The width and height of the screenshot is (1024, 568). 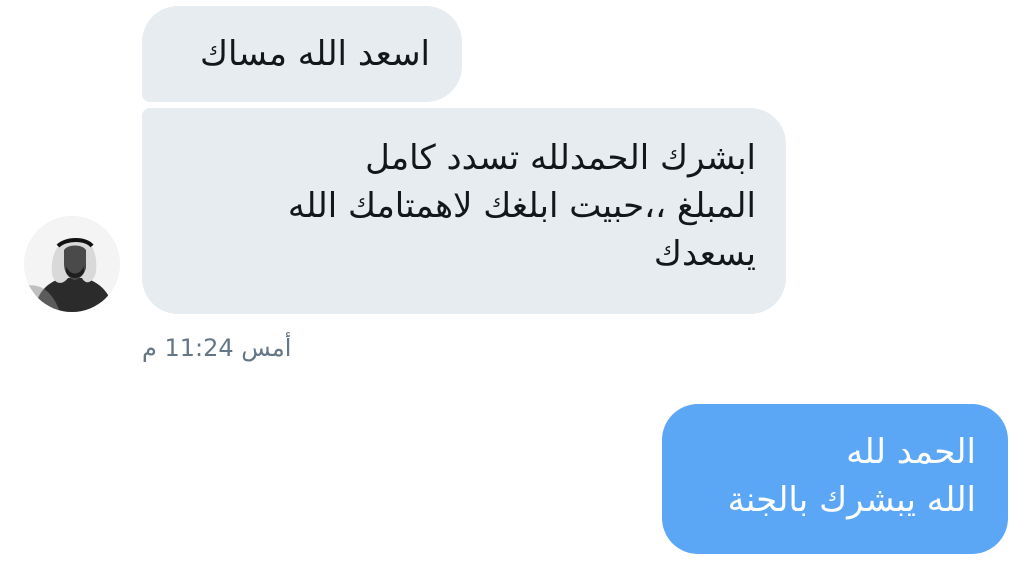 I want to click on sent-message-bubble: الحمد لله الله يبشرك بالجنة, so click(x=835, y=479).